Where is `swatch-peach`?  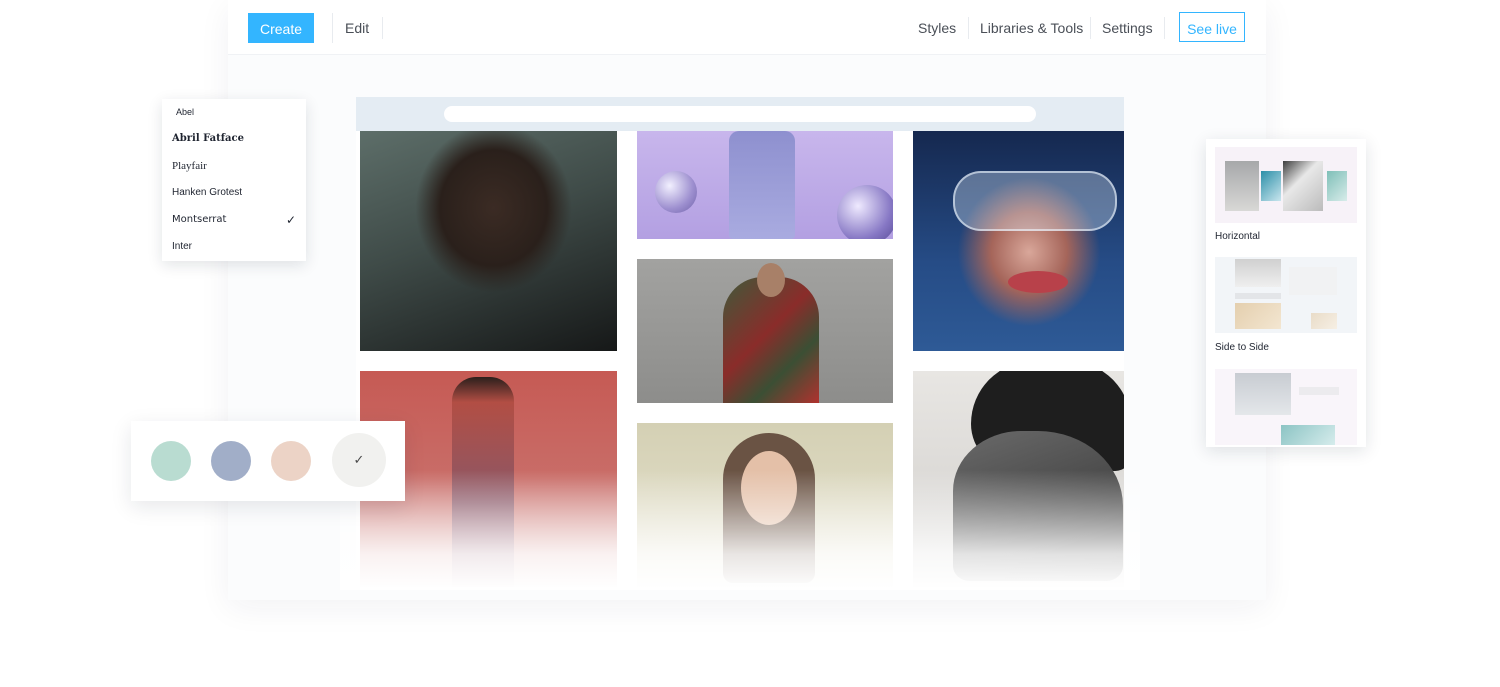
swatch-peach is located at coordinates (291, 461).